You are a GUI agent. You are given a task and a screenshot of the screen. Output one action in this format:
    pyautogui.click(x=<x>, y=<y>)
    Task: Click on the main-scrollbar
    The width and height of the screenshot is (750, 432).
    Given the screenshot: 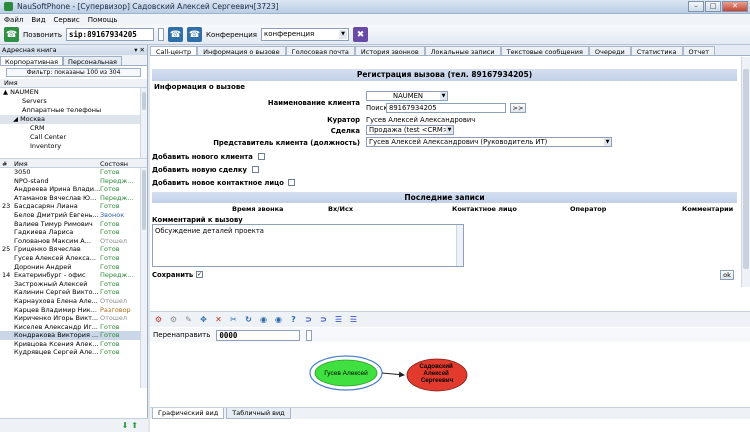 What is the action you would take?
    pyautogui.click(x=745, y=172)
    